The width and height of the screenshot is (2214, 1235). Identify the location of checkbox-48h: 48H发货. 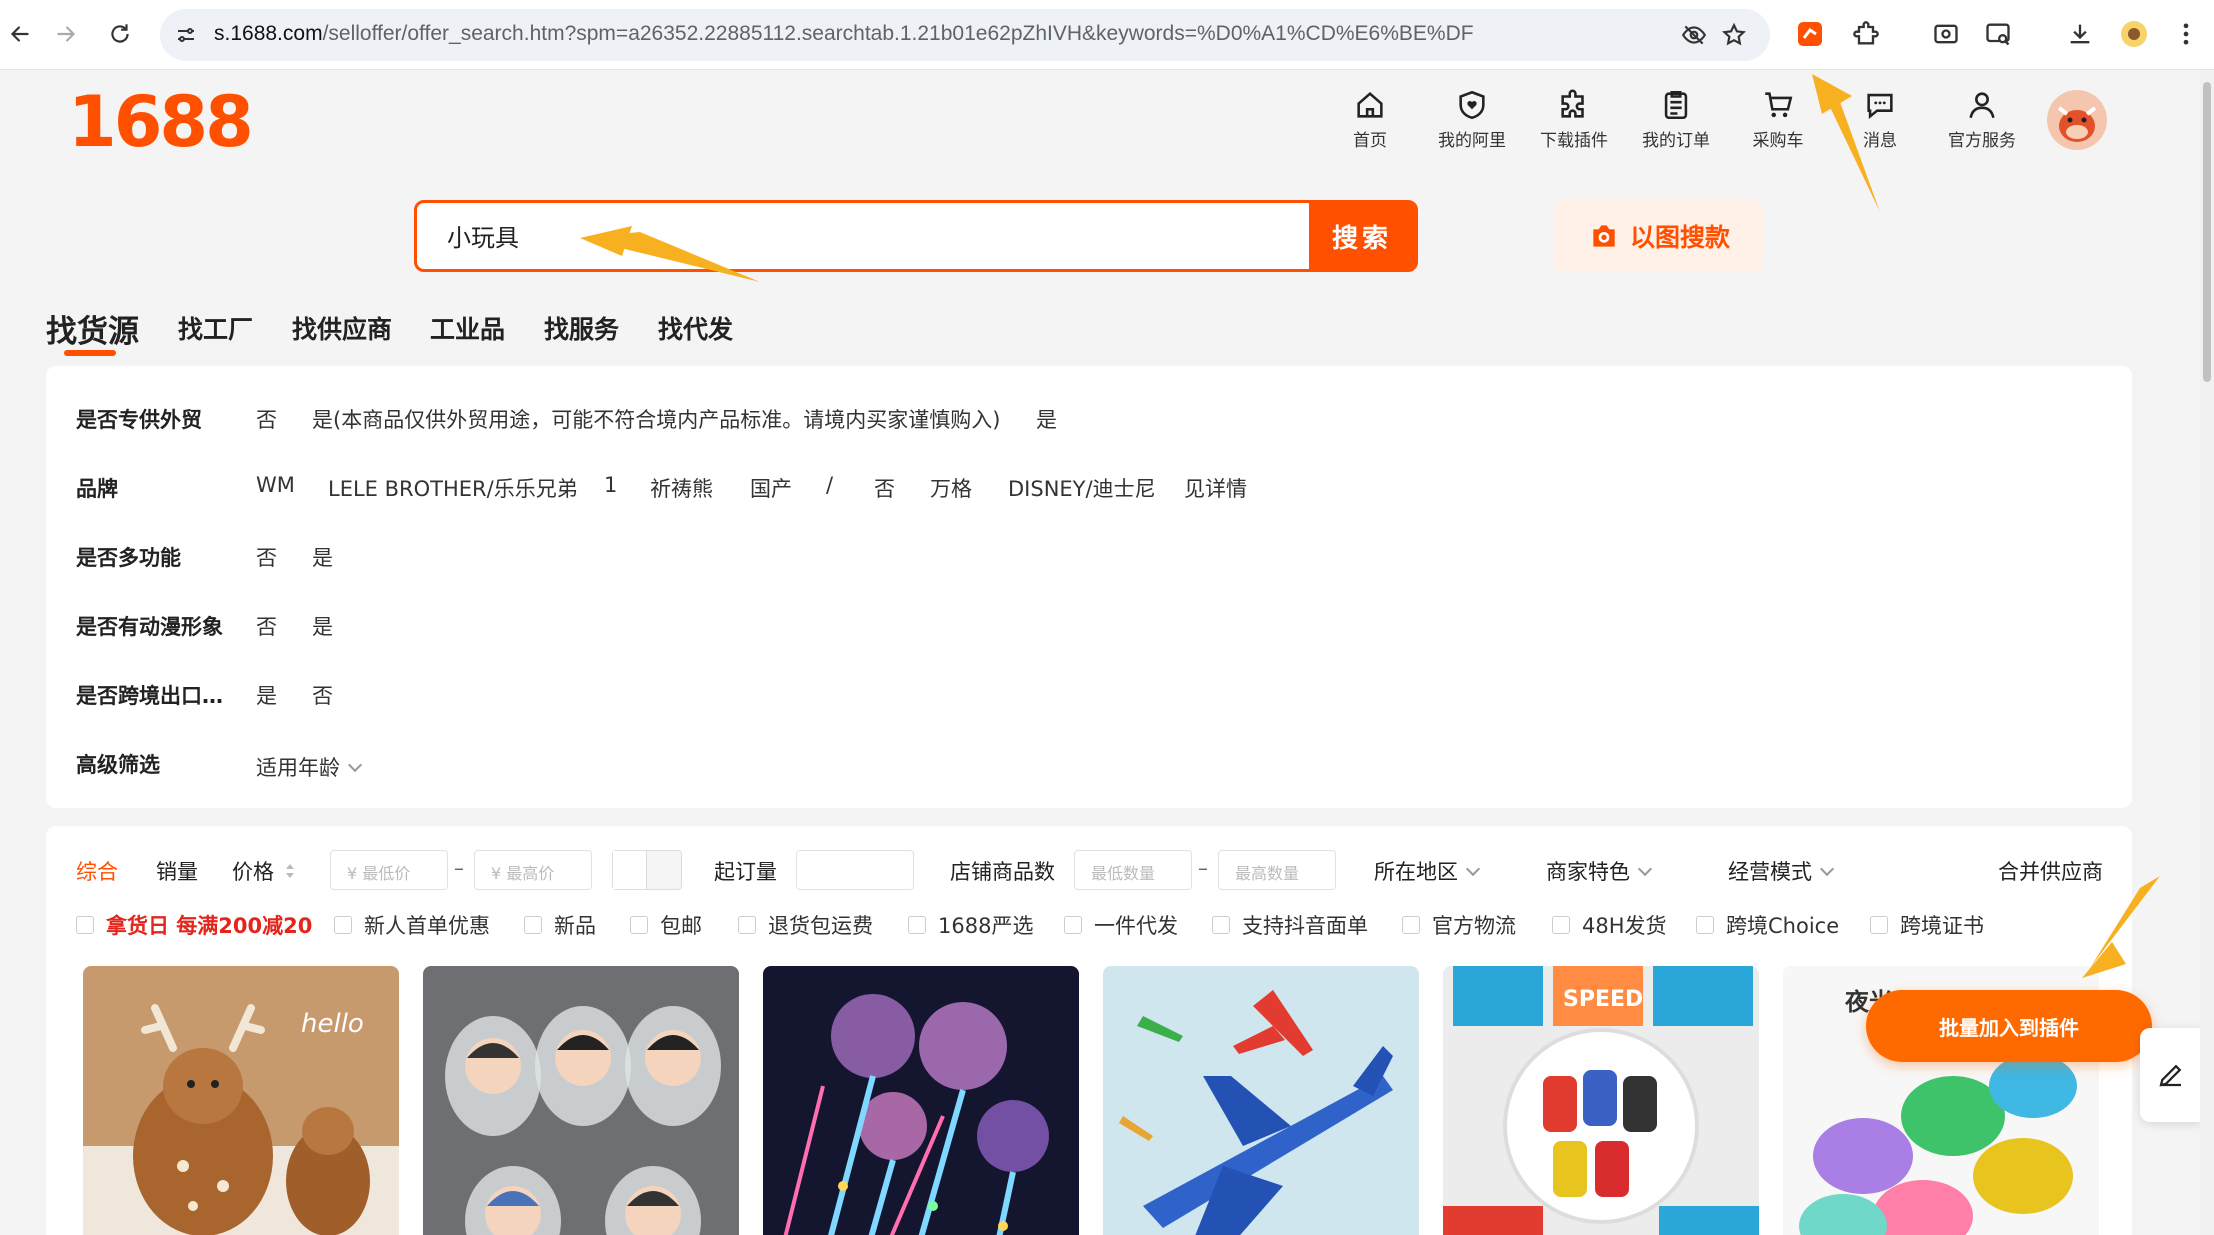
(1609, 925).